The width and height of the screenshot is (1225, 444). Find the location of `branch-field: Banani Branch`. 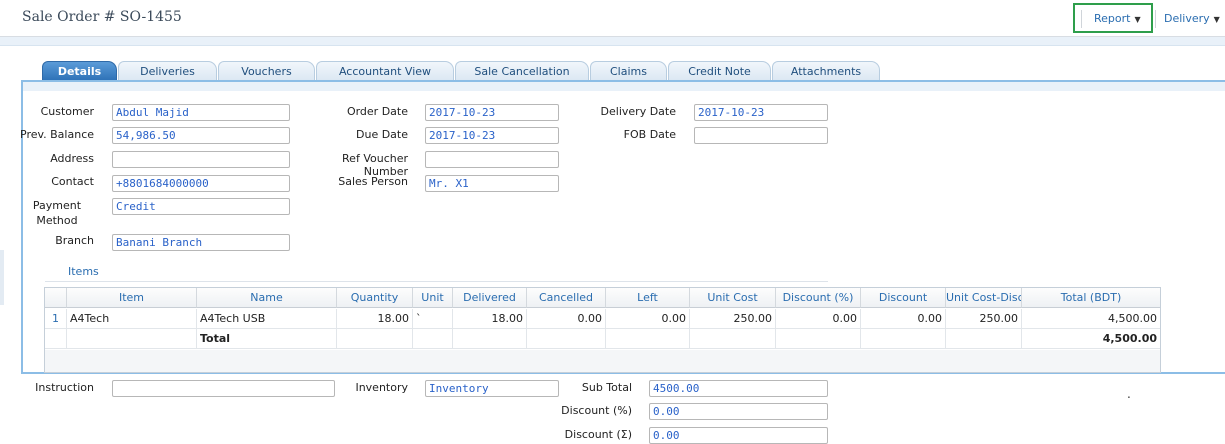

branch-field: Banani Branch is located at coordinates (201, 242).